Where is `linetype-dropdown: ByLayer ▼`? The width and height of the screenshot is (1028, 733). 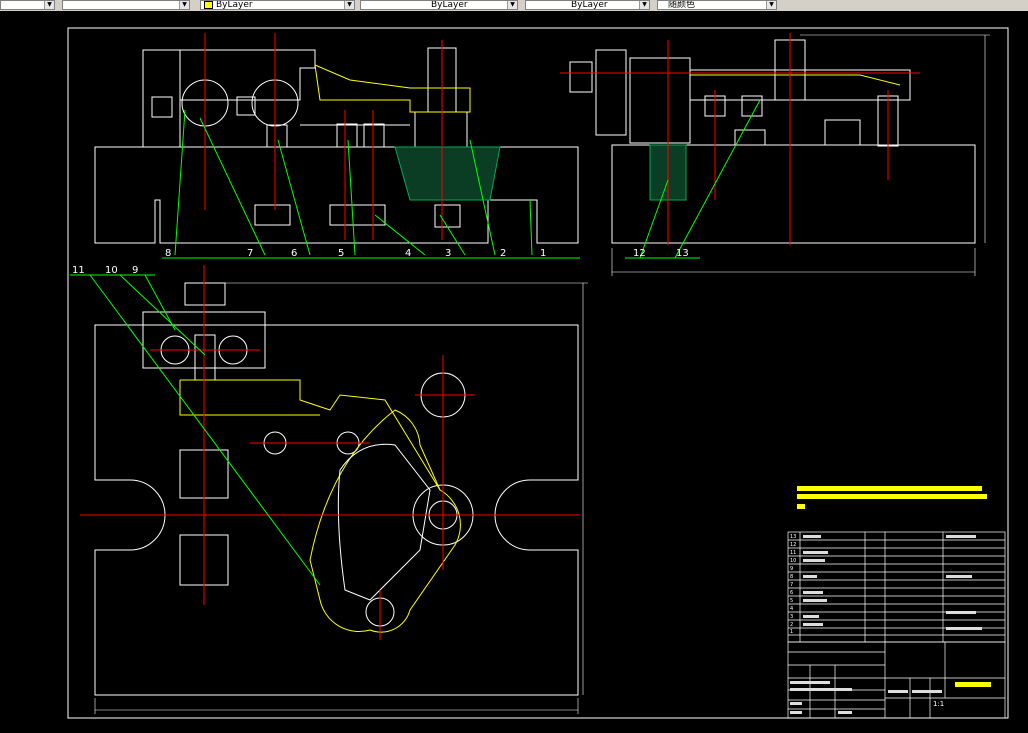 linetype-dropdown: ByLayer ▼ is located at coordinates (439, 5).